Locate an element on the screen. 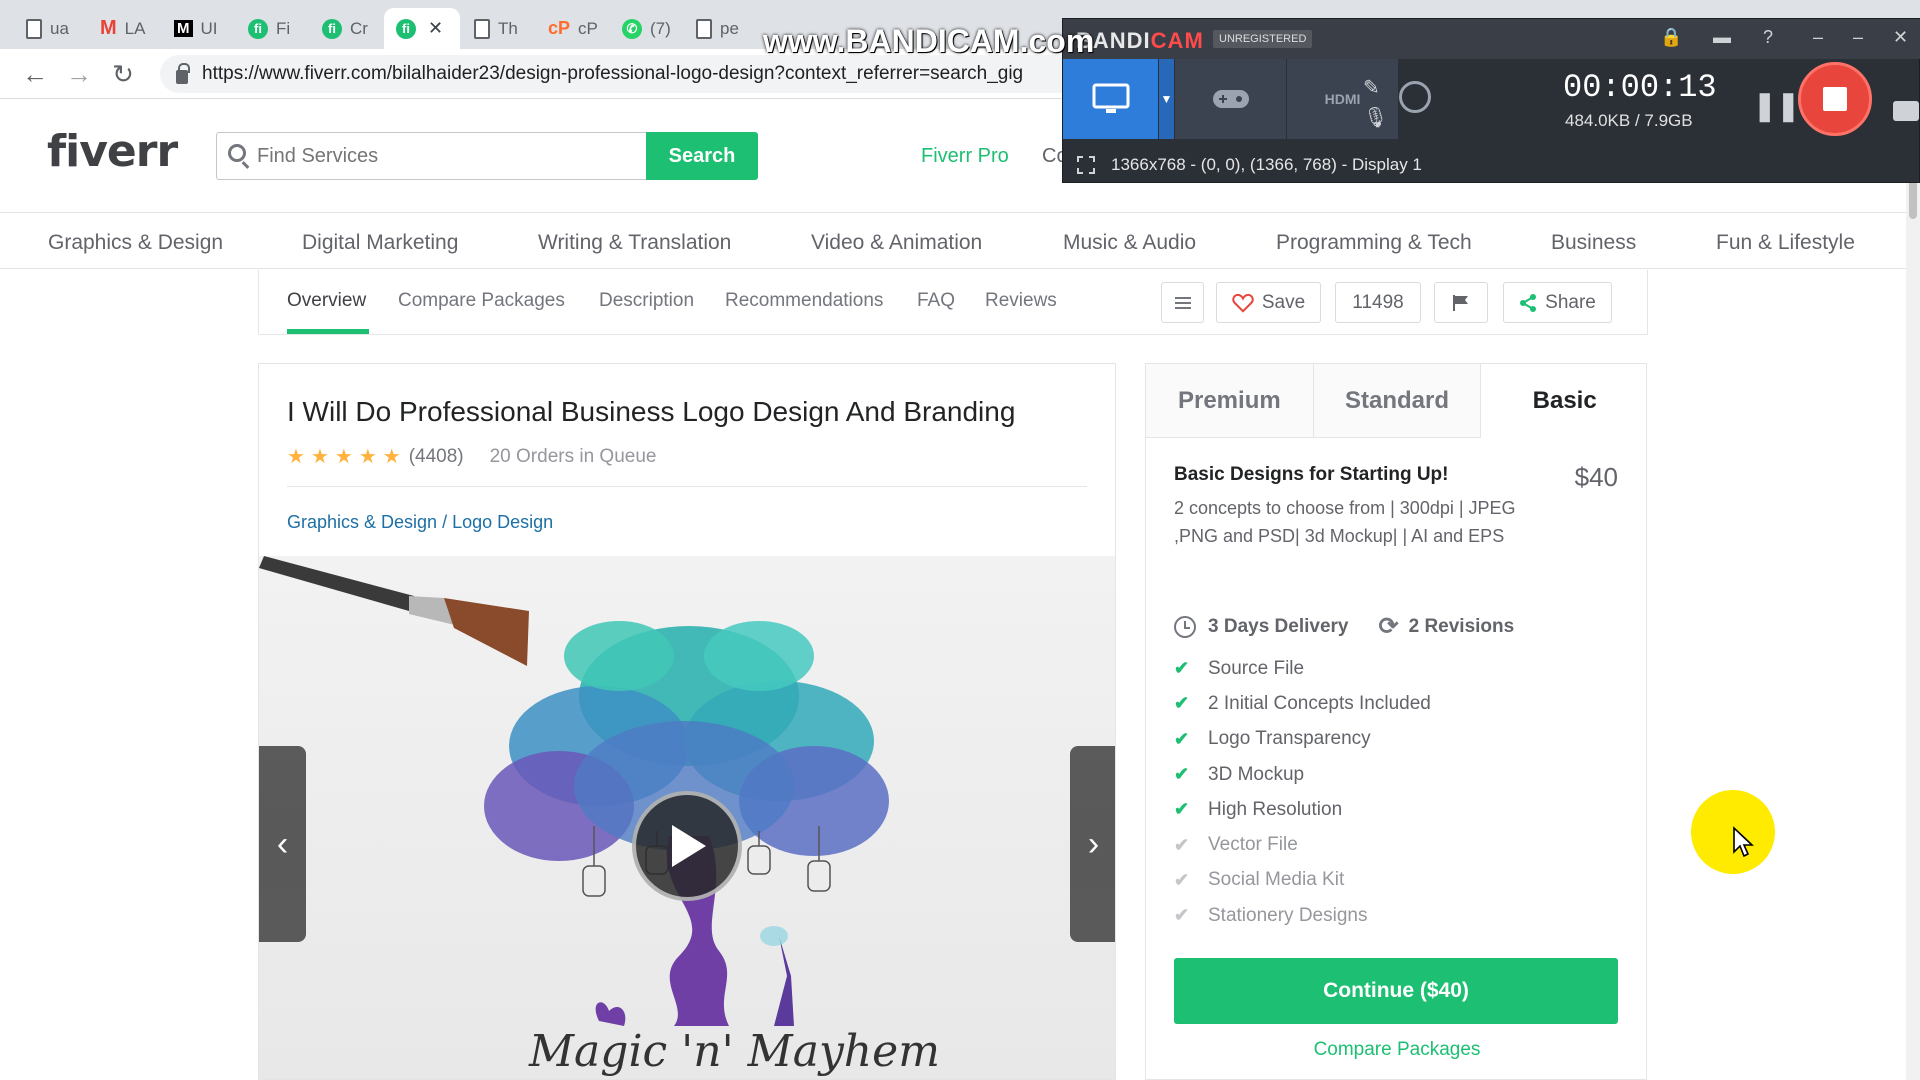 This screenshot has width=1920, height=1080. tab-basic: Basic is located at coordinates (1563, 401).